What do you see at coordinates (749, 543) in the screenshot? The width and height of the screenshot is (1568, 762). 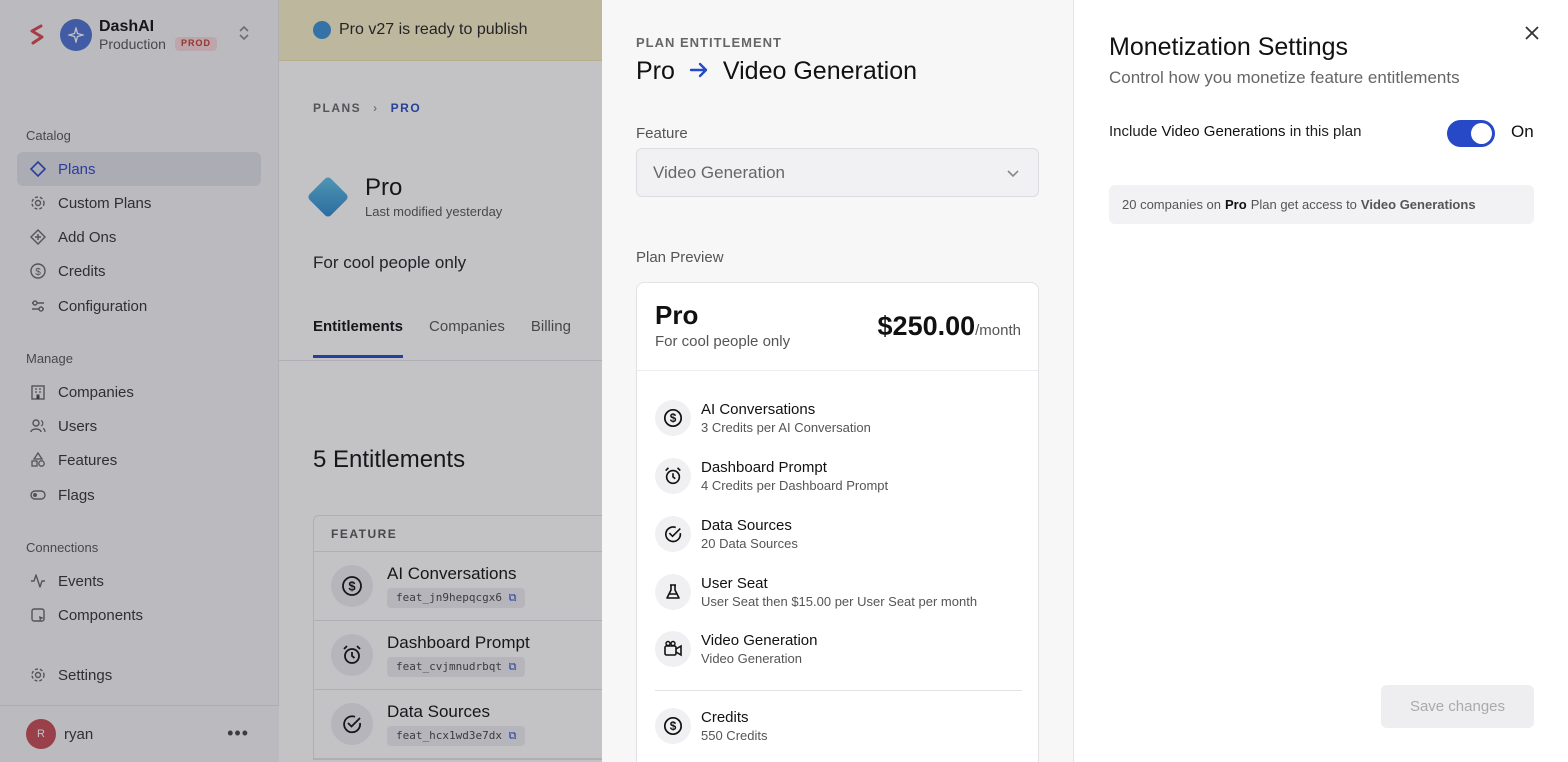 I see `preview-item-sub: 20 Data Sources` at bounding box center [749, 543].